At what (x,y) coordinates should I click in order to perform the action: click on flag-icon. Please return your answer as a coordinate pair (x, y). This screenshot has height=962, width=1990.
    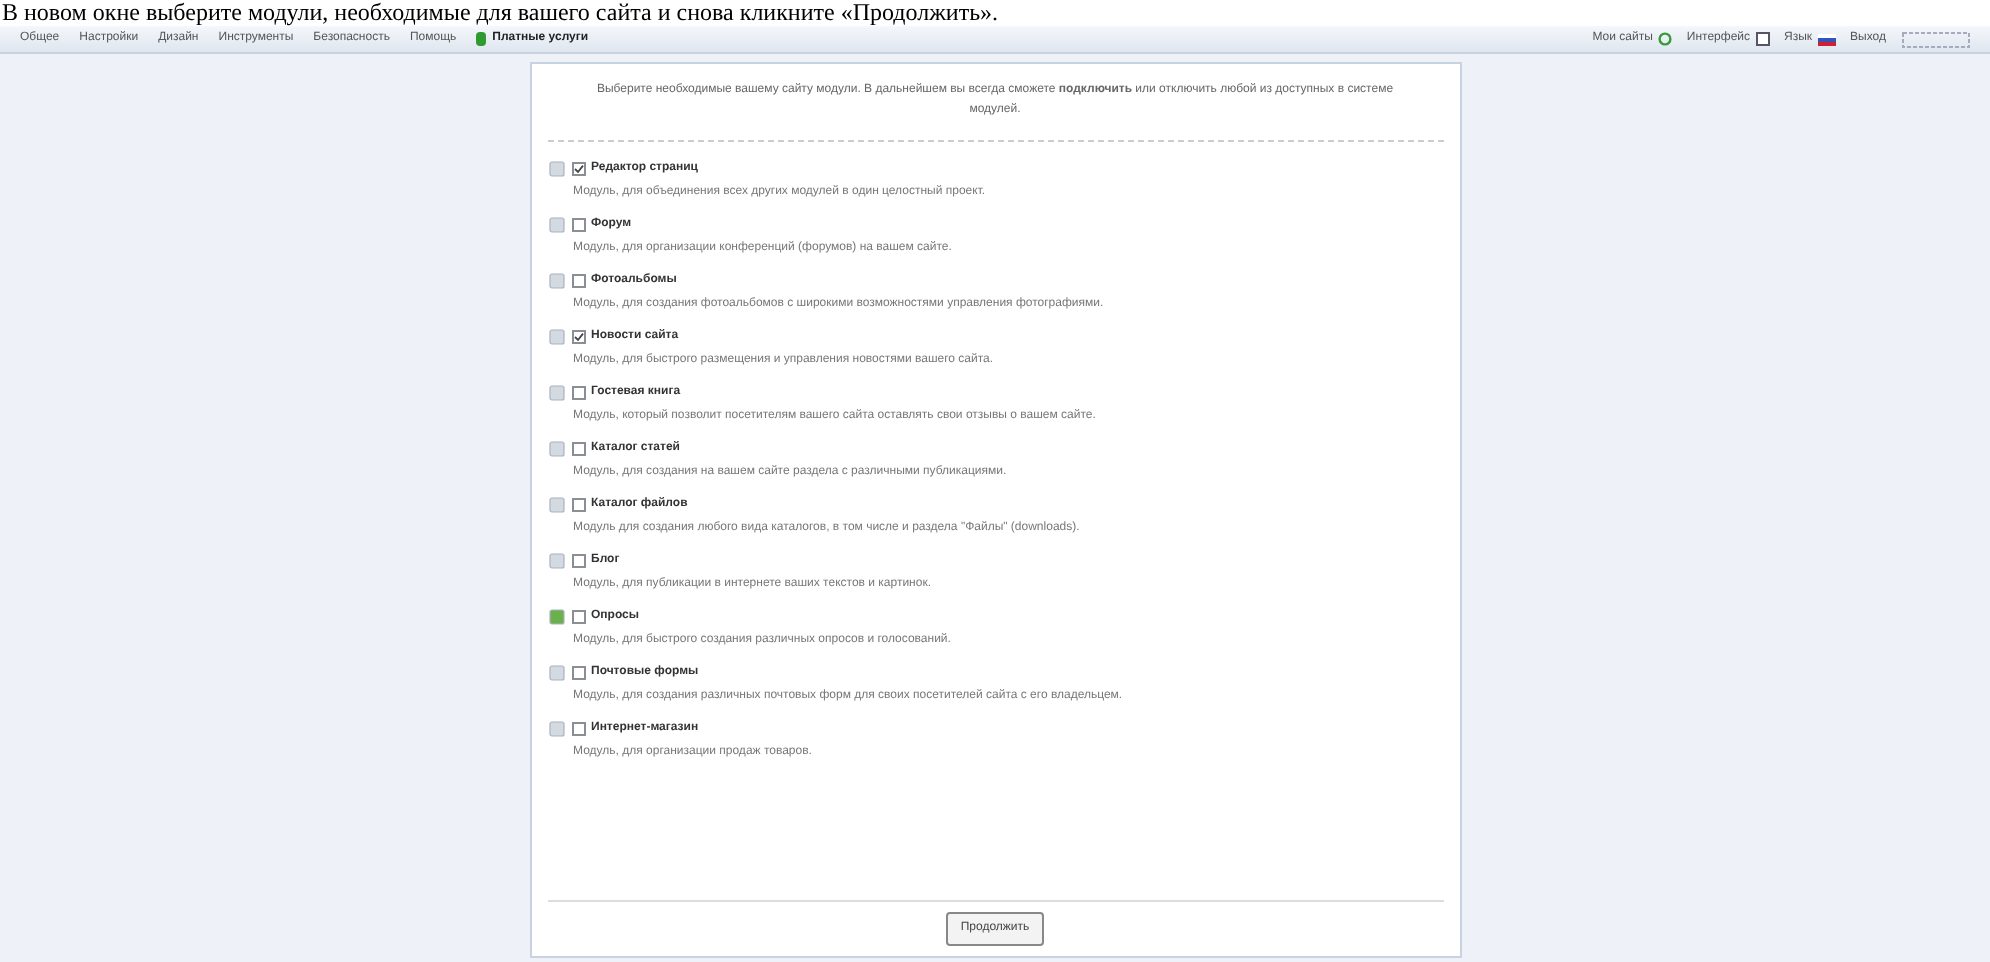
    Looking at the image, I should click on (1827, 39).